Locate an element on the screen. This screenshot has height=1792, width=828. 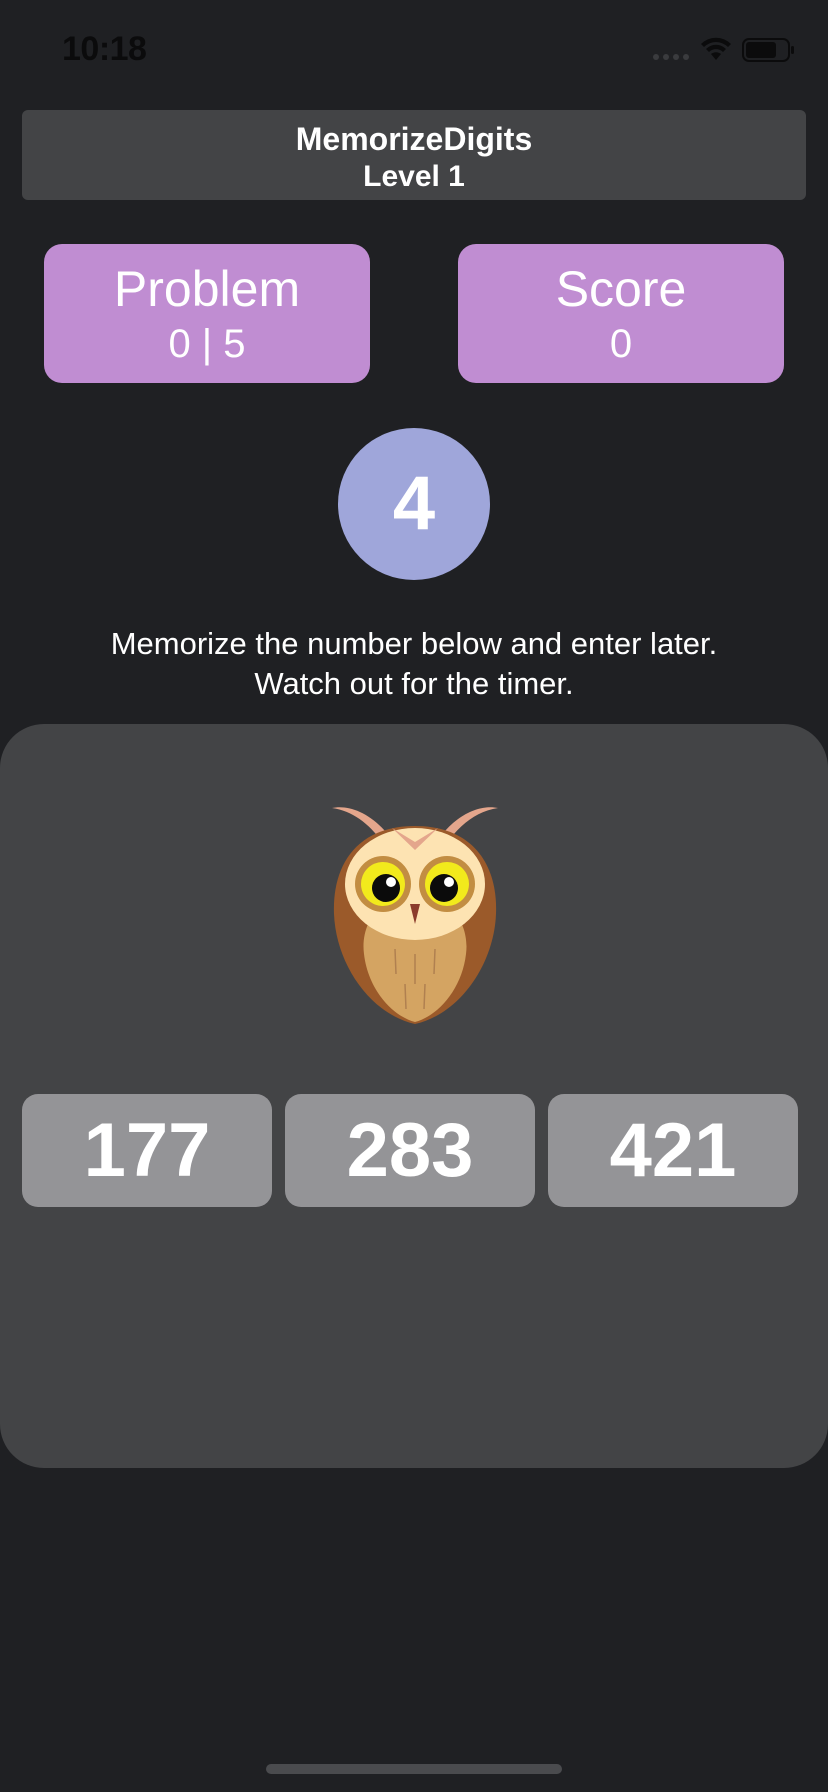
status-time: 10:18 is located at coordinates (104, 49).